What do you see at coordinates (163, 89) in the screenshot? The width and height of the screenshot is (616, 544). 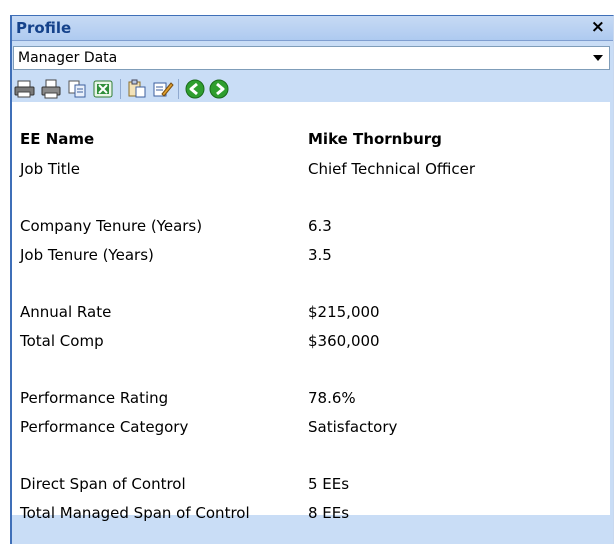 I see `edit-icon` at bounding box center [163, 89].